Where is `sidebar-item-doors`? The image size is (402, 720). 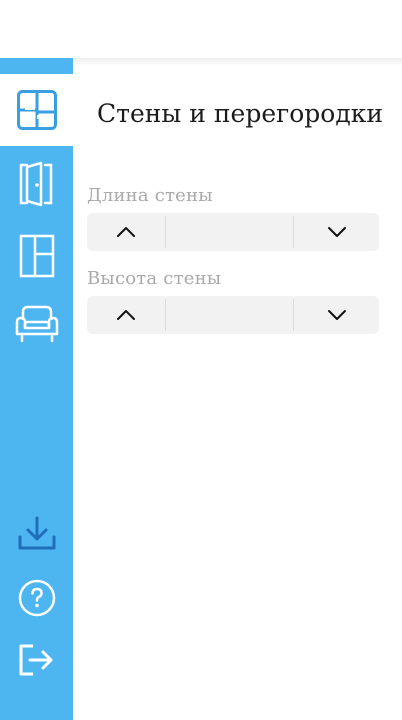 sidebar-item-doors is located at coordinates (36, 184).